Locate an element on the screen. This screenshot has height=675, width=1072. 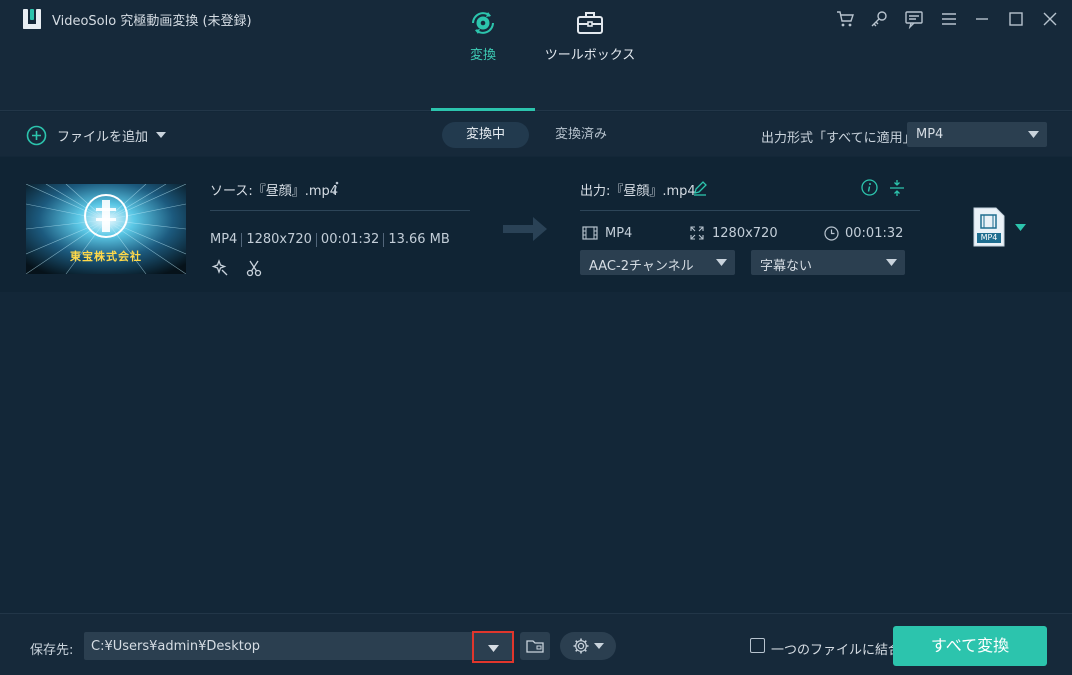
feedback-icon is located at coordinates (914, 19).